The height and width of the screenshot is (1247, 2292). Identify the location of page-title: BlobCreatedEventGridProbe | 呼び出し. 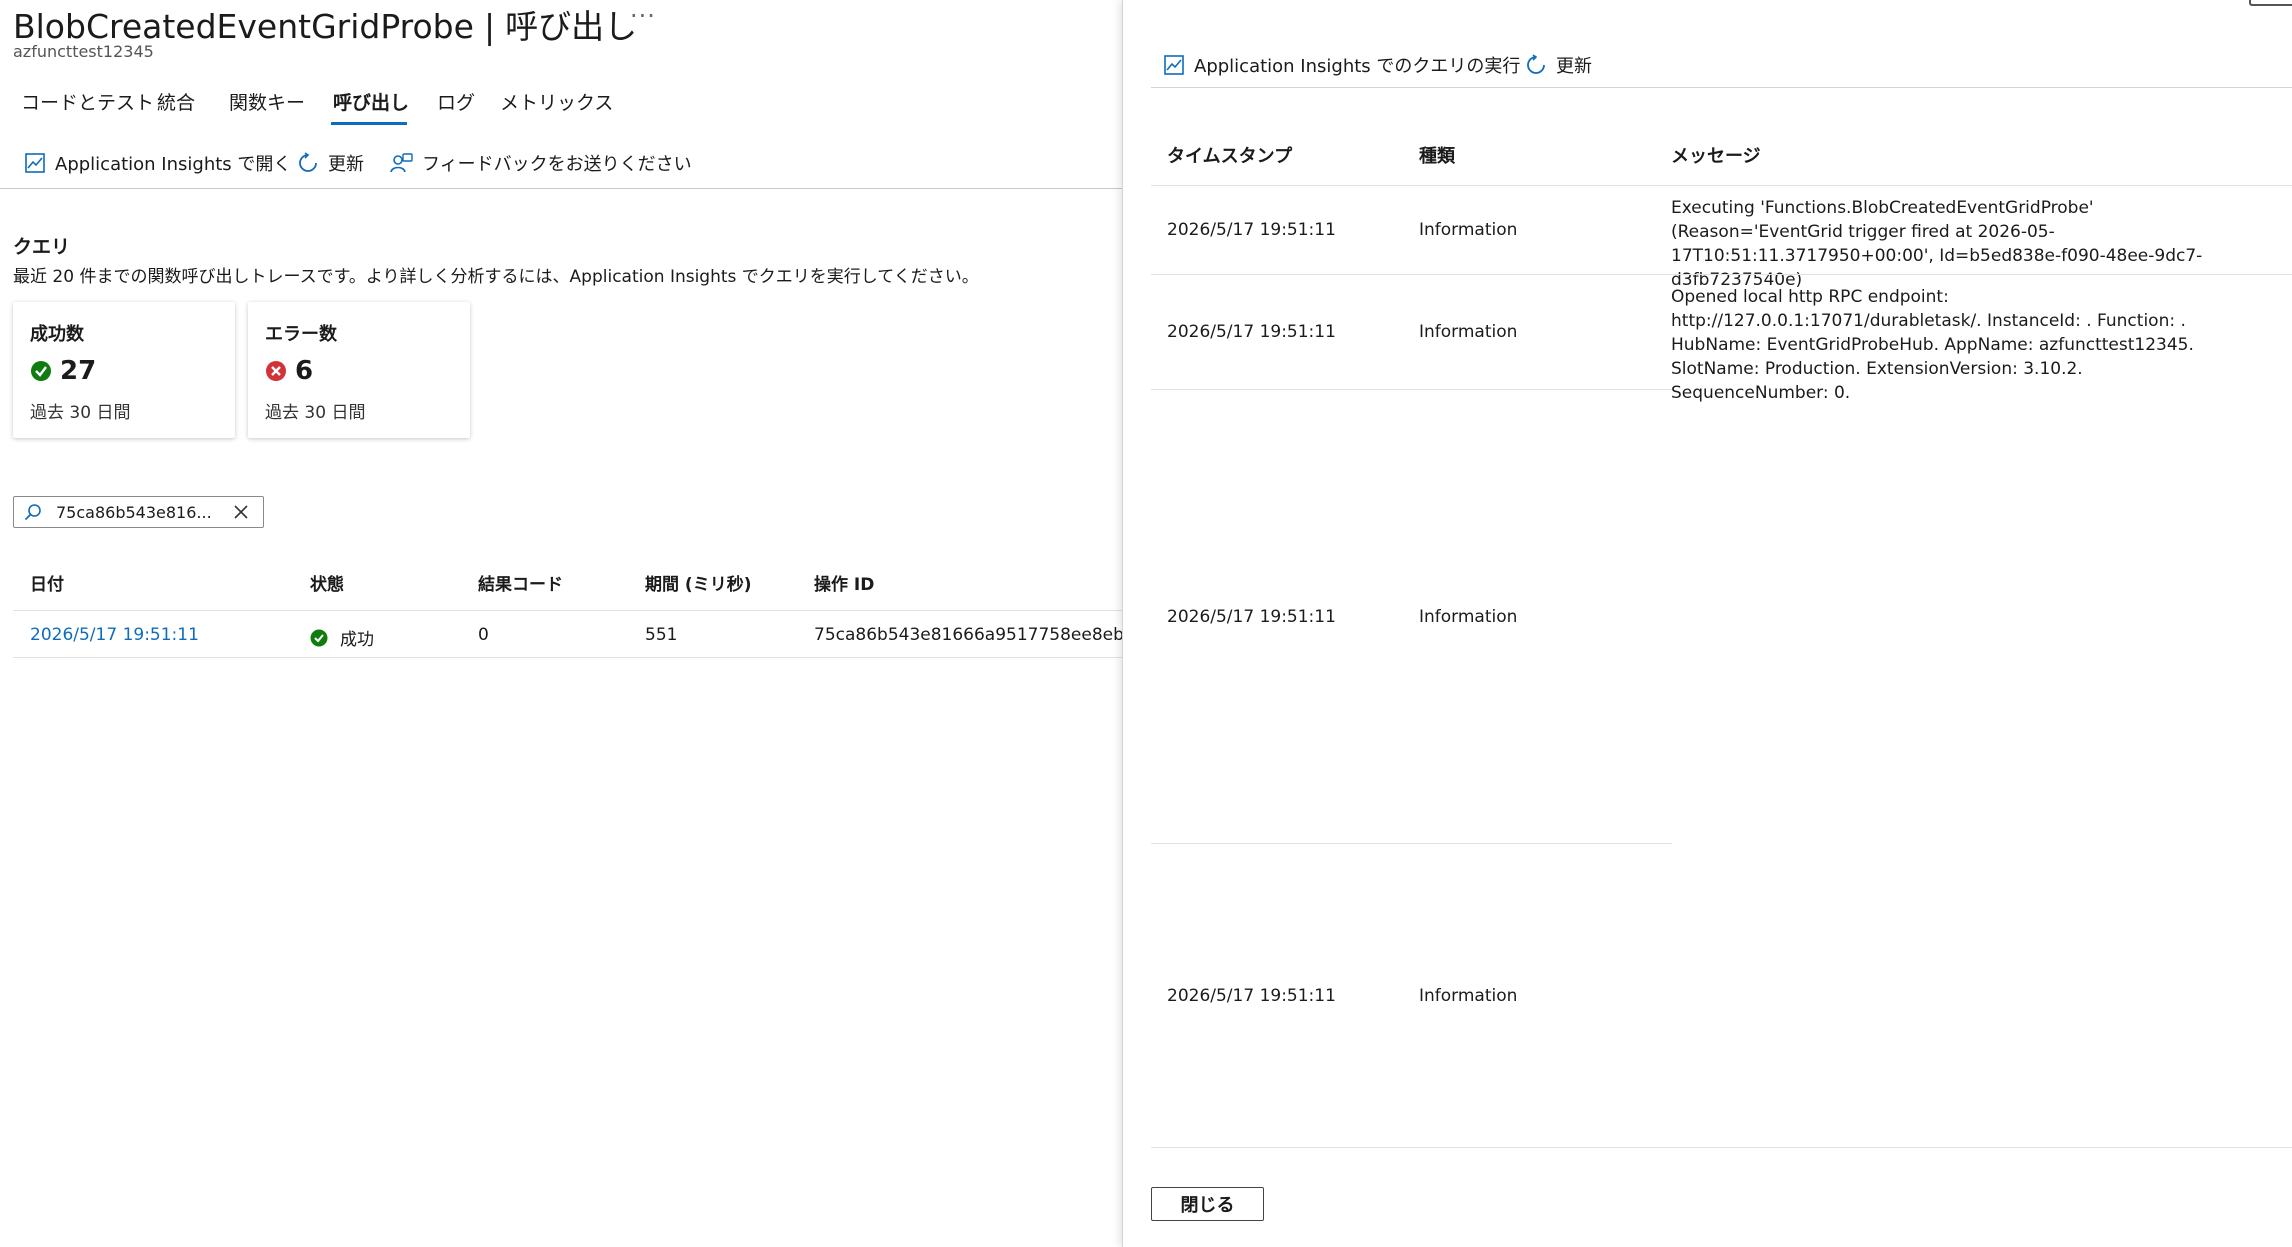
(325, 24).